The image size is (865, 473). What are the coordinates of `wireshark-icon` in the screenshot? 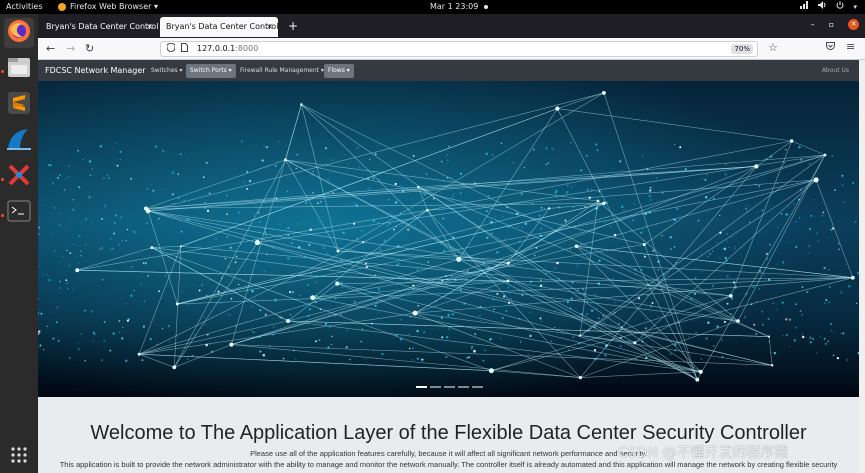 It's located at (19, 141).